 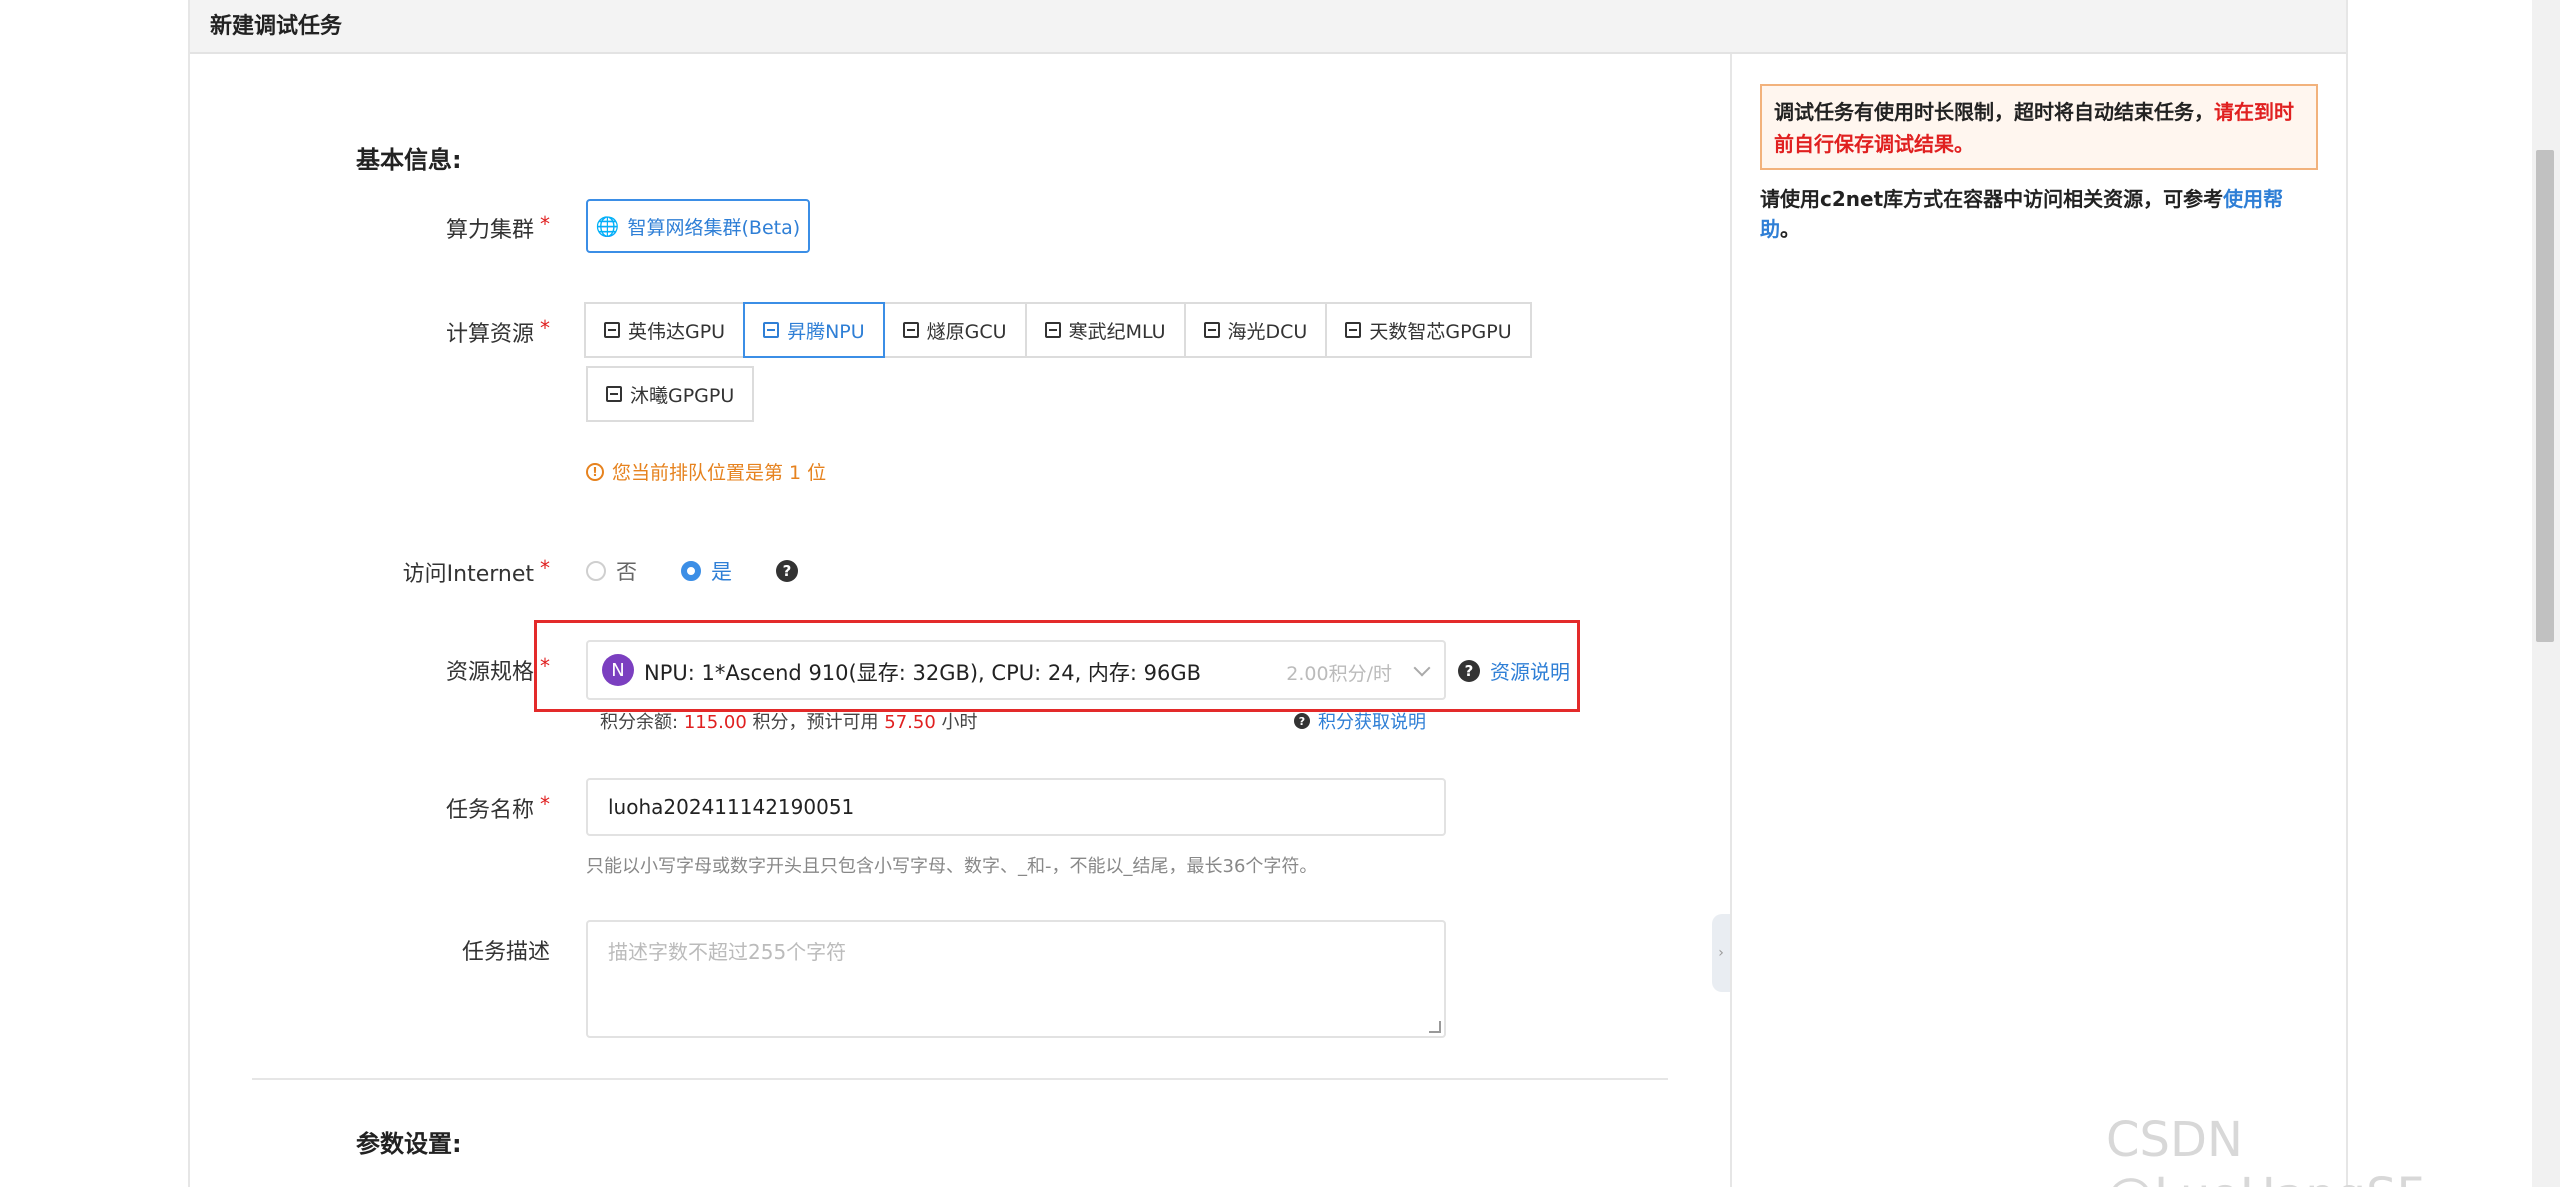 What do you see at coordinates (2022, 214) in the screenshot?
I see `usage-text: 请使用c2net库方式在容器中访问相关资源，可参考使用帮助。` at bounding box center [2022, 214].